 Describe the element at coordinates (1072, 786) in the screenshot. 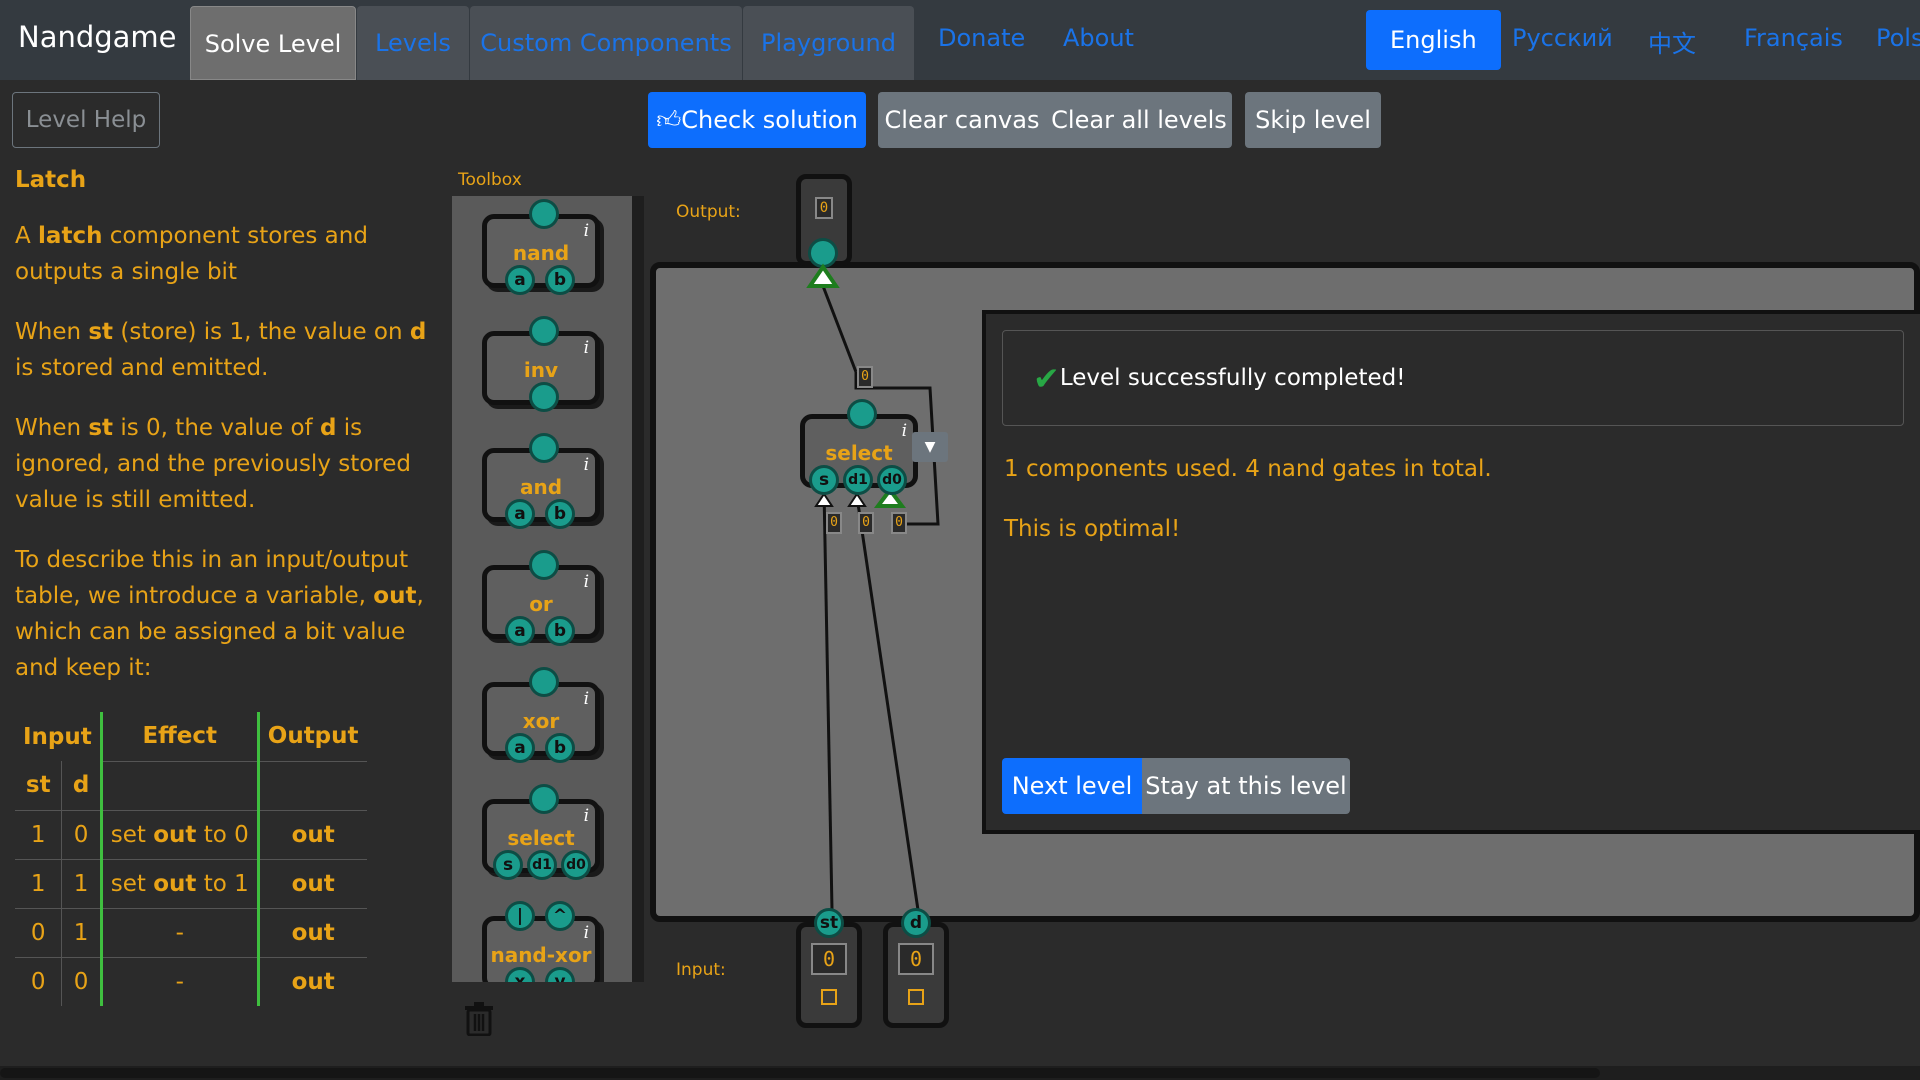

I see `next-level-button: Next level` at that location.